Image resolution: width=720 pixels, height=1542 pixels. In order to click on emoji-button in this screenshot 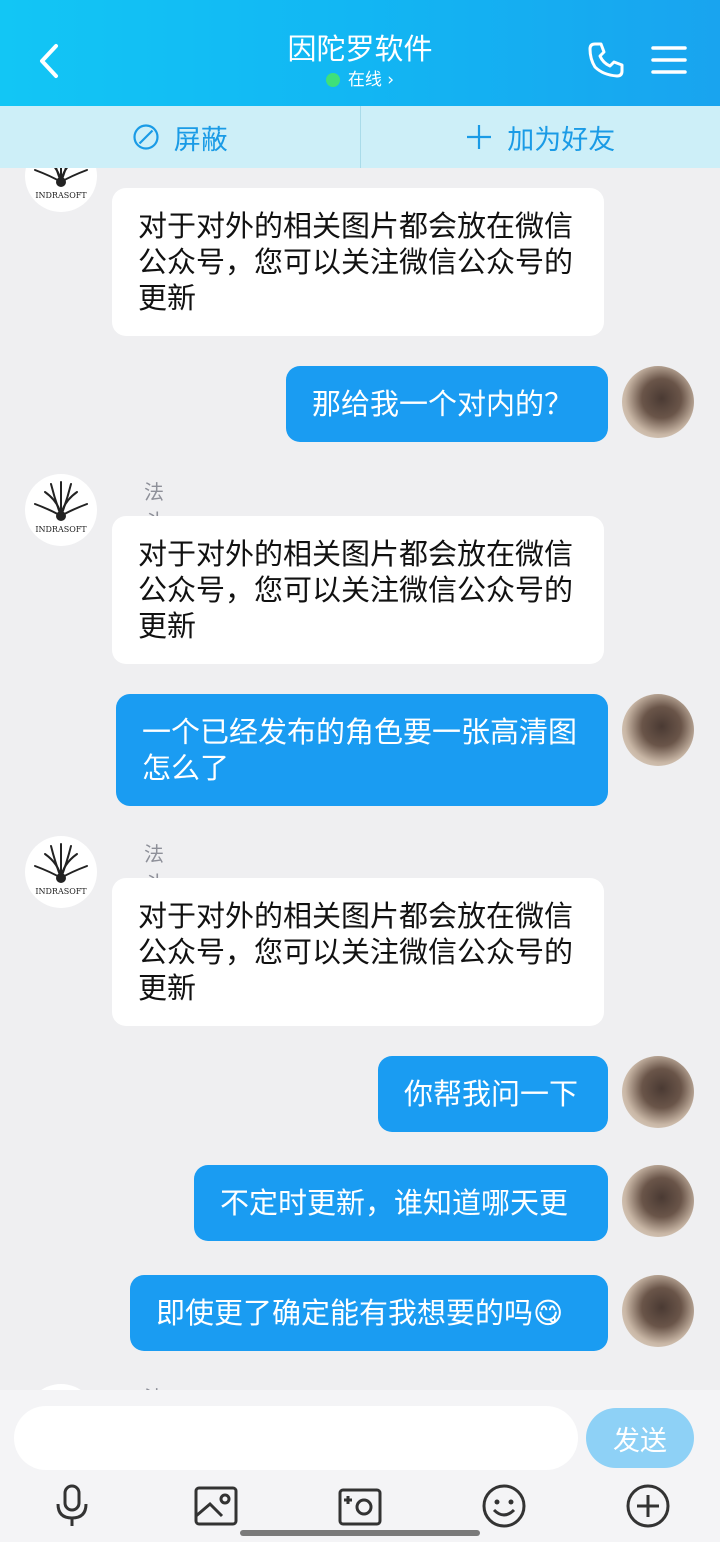, I will do `click(504, 1506)`.